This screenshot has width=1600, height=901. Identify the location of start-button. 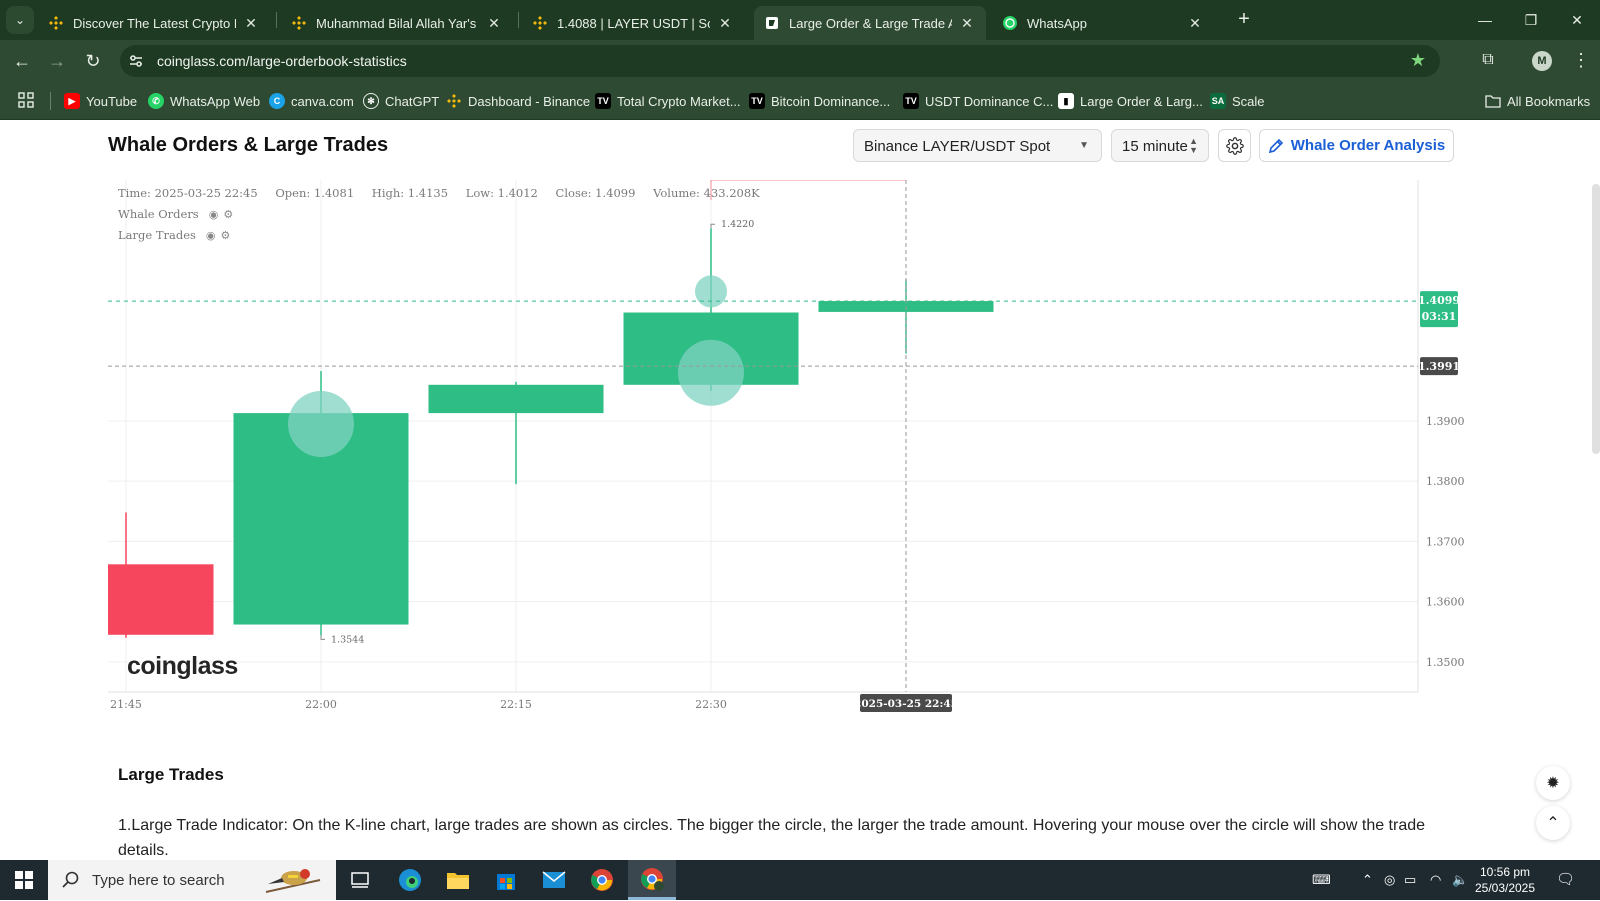
(24, 880).